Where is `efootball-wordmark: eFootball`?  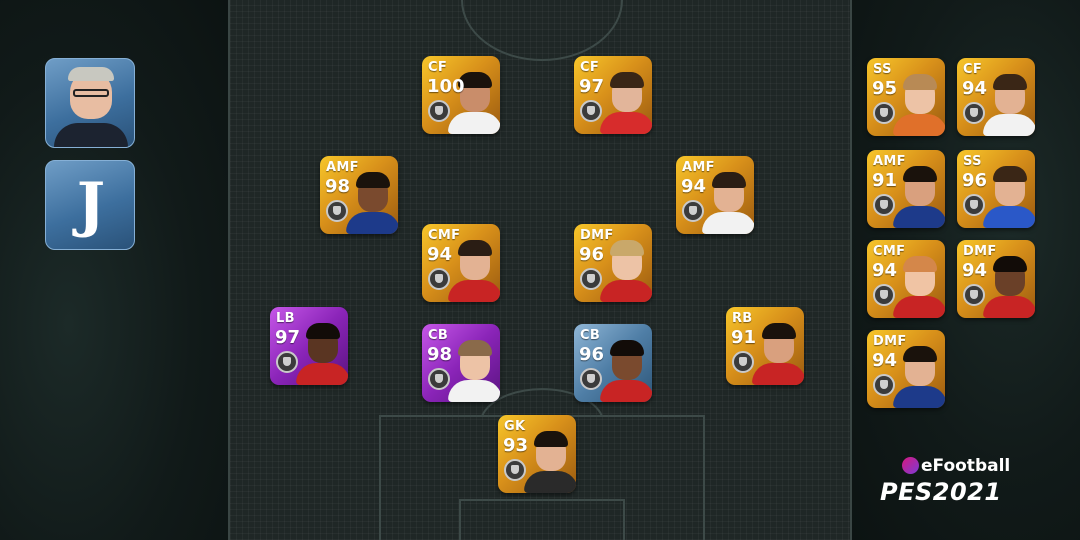 efootball-wordmark: eFootball is located at coordinates (956, 466).